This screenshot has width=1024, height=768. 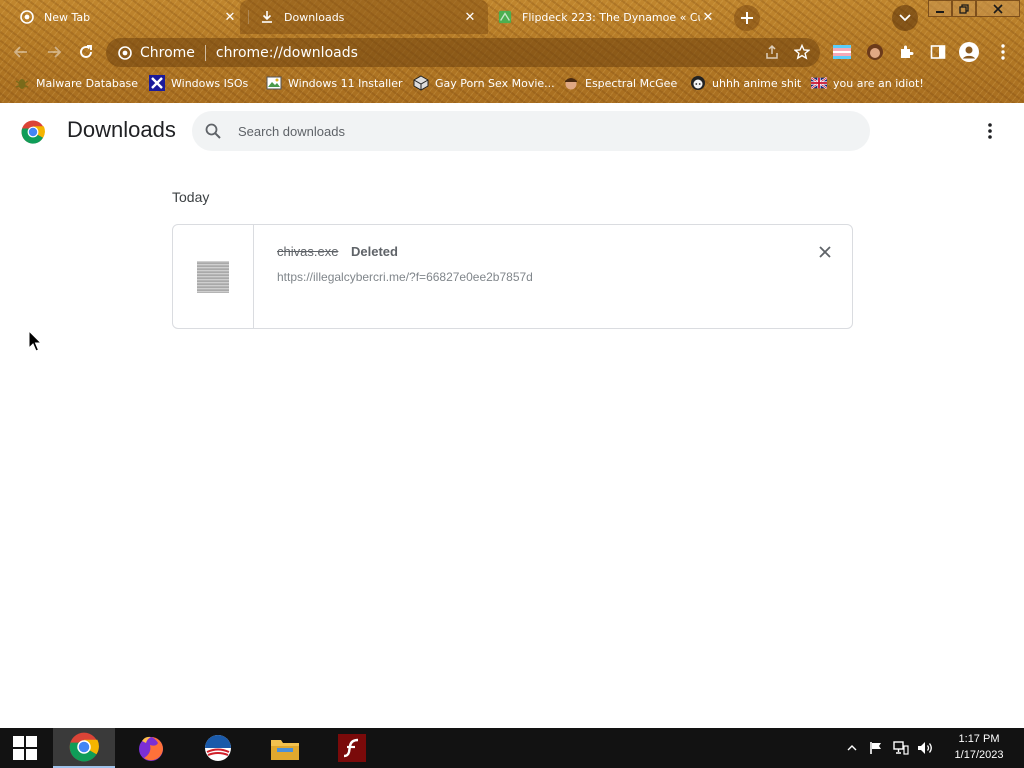 I want to click on restore-button, so click(x=964, y=8).